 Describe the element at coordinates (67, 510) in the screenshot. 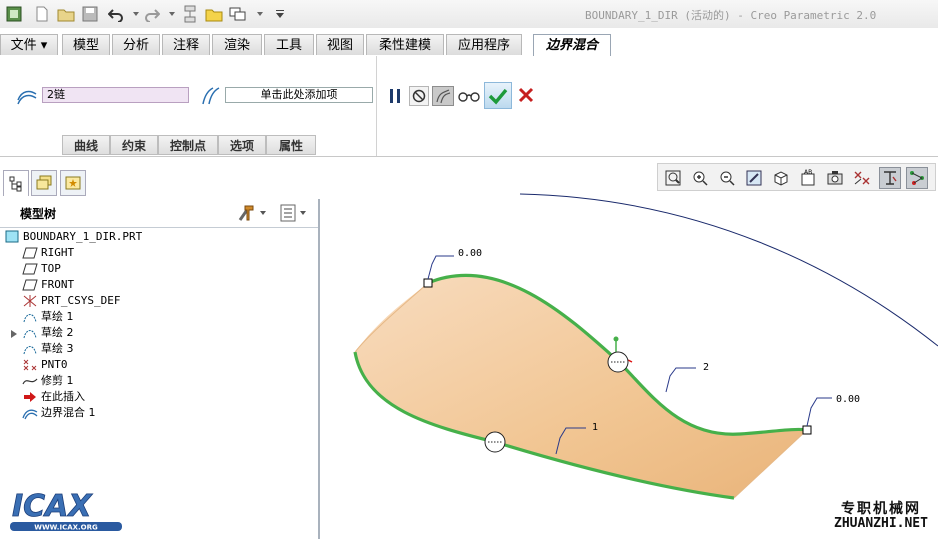

I see `icax-logo: ICAX WWW.ICAX.ORG` at that location.